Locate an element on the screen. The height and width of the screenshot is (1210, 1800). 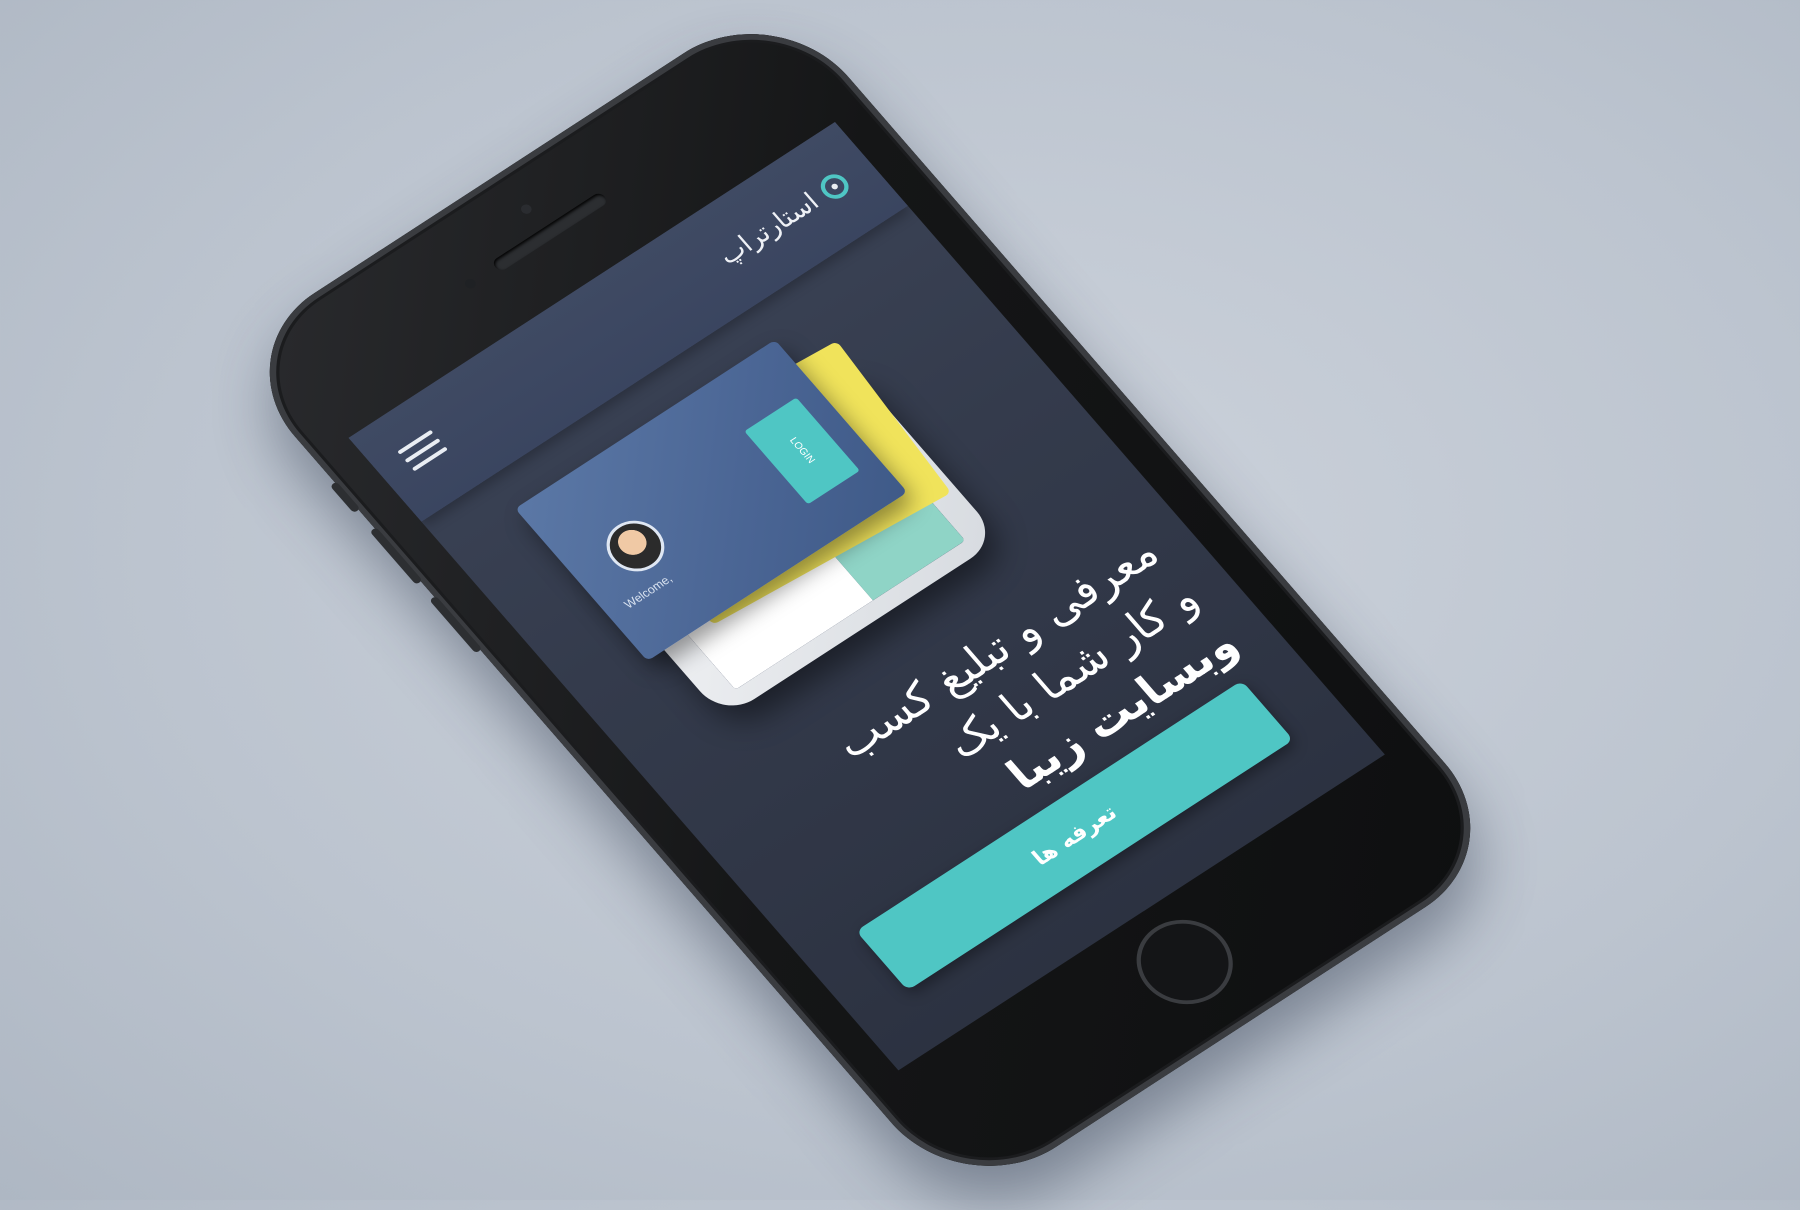
brand-logo-icon is located at coordinates (835, 186).